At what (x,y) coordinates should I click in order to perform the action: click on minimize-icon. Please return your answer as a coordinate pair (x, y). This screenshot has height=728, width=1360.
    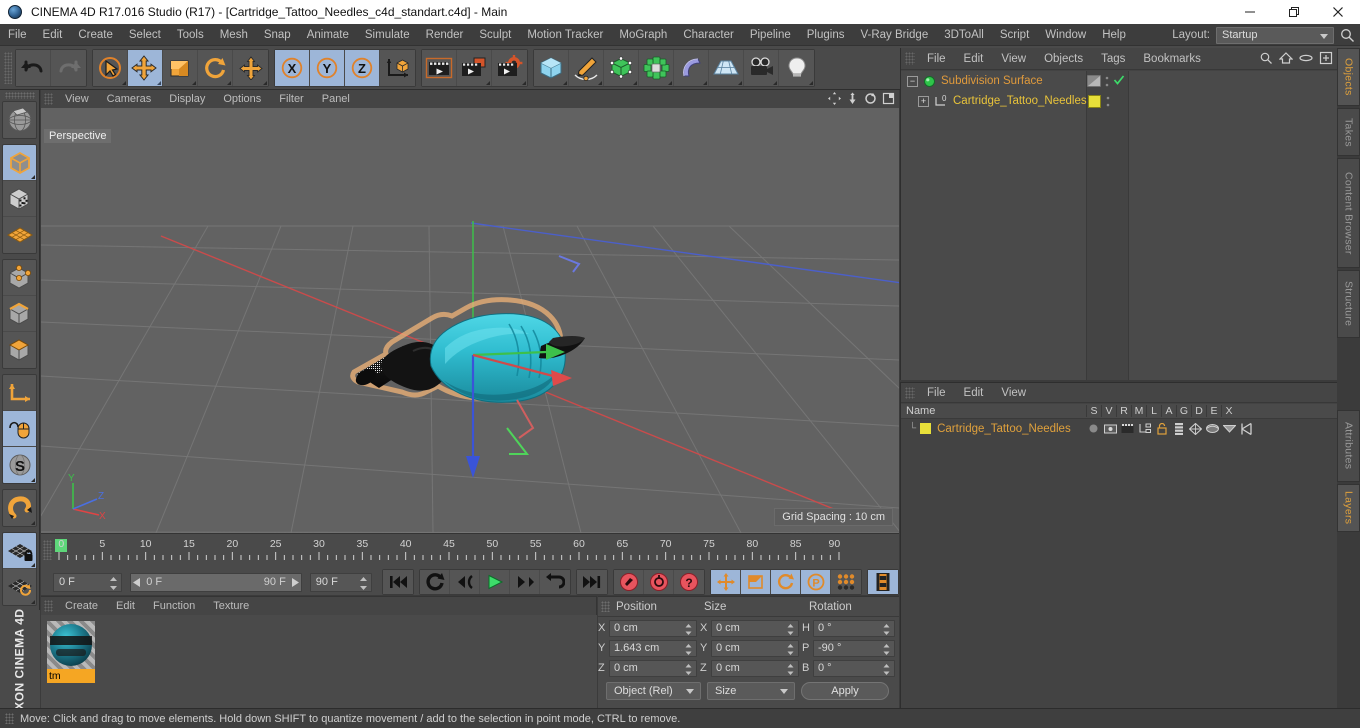
    Looking at the image, I should click on (1250, 12).